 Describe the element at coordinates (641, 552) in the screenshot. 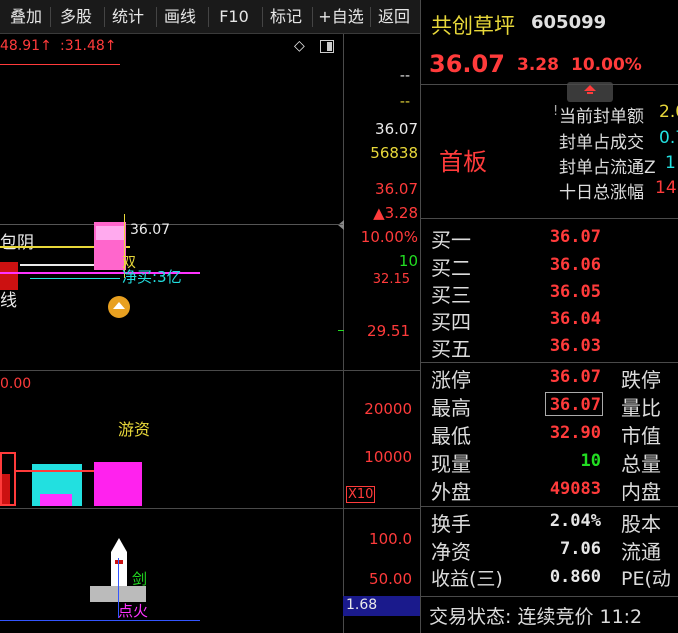

I see `finance-label-right: 流通` at that location.